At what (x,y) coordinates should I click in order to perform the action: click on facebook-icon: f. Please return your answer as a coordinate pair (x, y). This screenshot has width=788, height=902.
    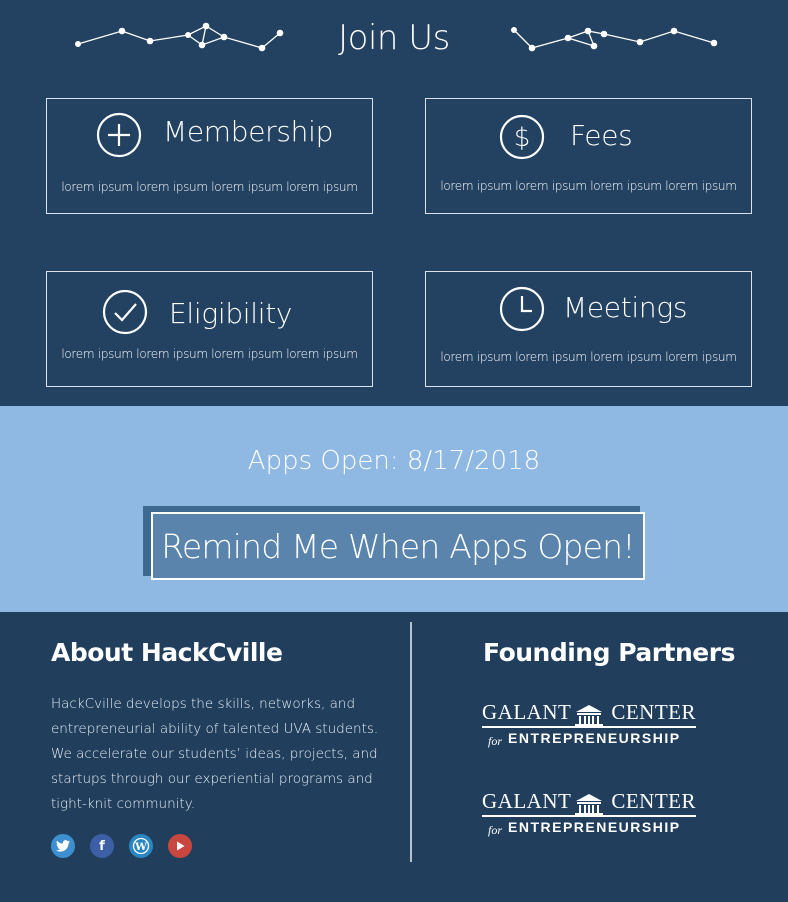
    Looking at the image, I should click on (102, 846).